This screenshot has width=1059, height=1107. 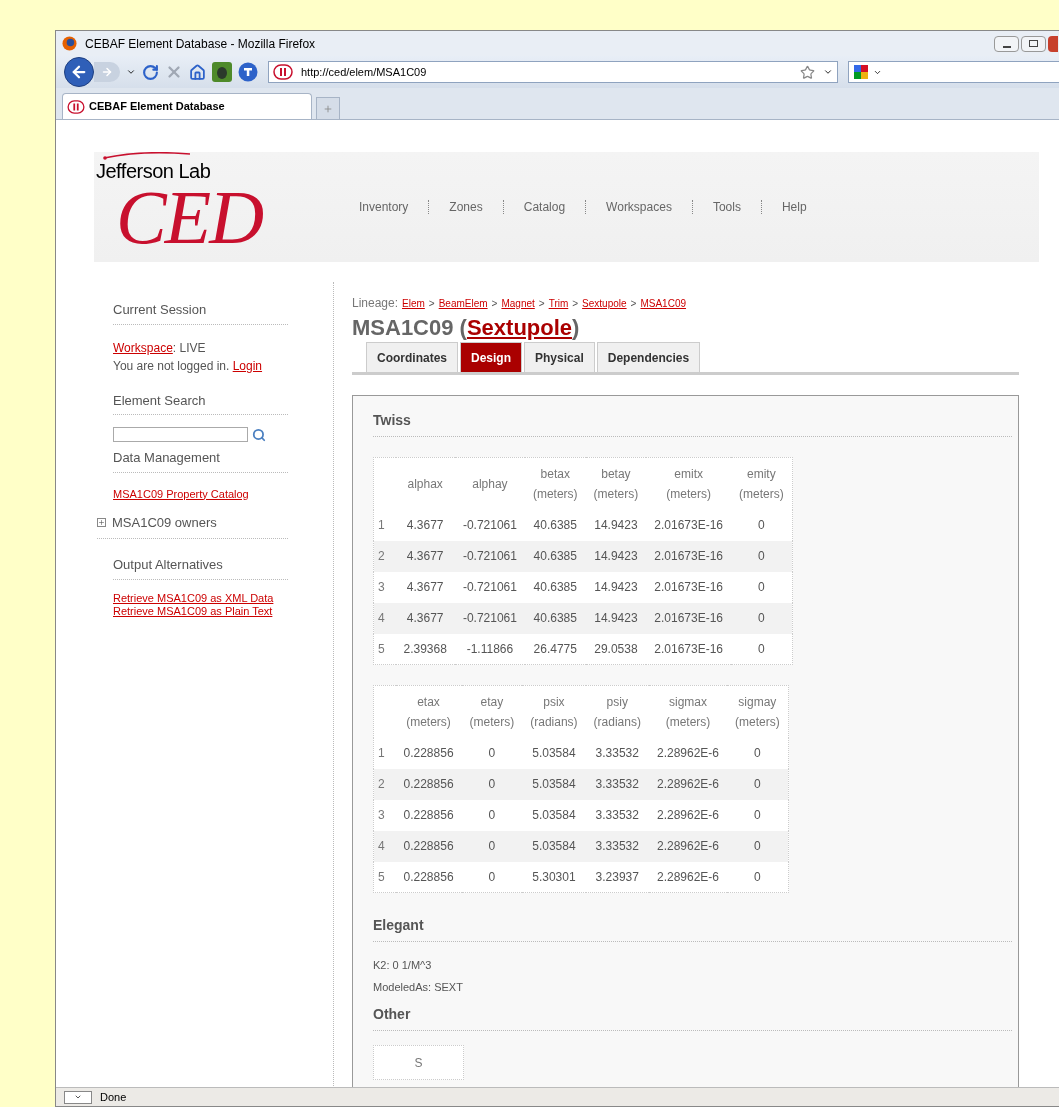 What do you see at coordinates (544, 207) in the screenshot?
I see `nav-link: Catalog` at bounding box center [544, 207].